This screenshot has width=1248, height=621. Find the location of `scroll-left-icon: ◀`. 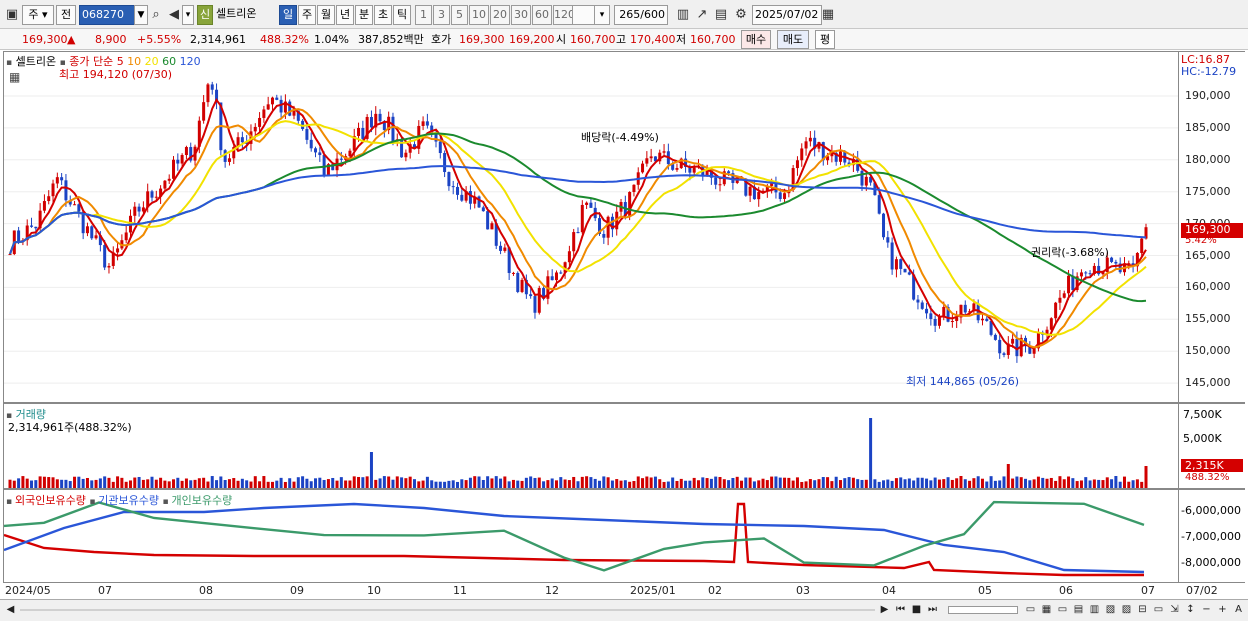

scroll-left-icon: ◀ is located at coordinates (10, 610).